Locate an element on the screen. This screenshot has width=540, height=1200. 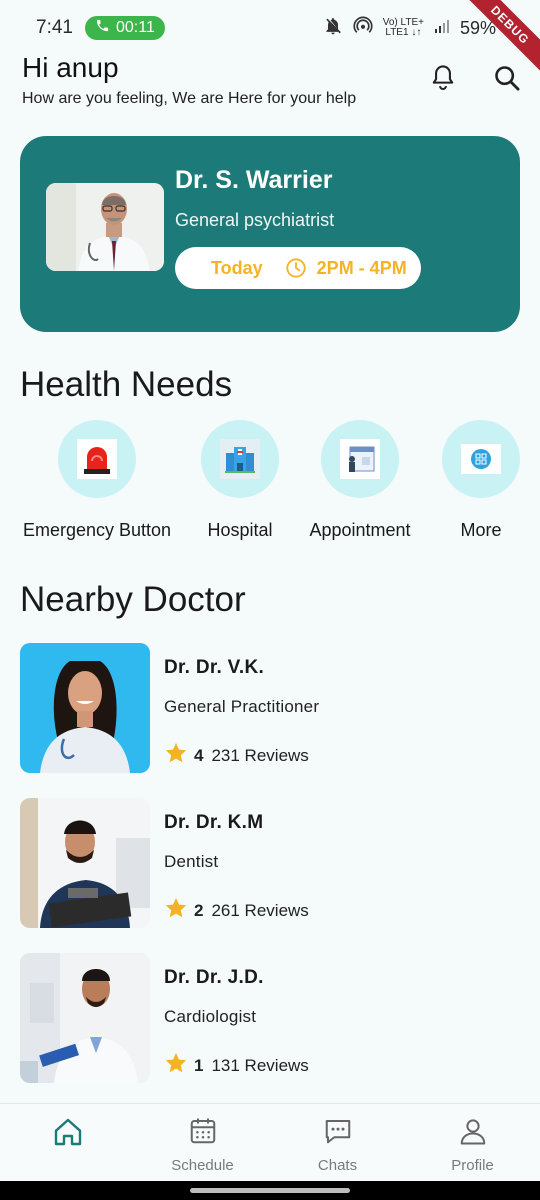
signal-icon is located at coordinates (442, 28).